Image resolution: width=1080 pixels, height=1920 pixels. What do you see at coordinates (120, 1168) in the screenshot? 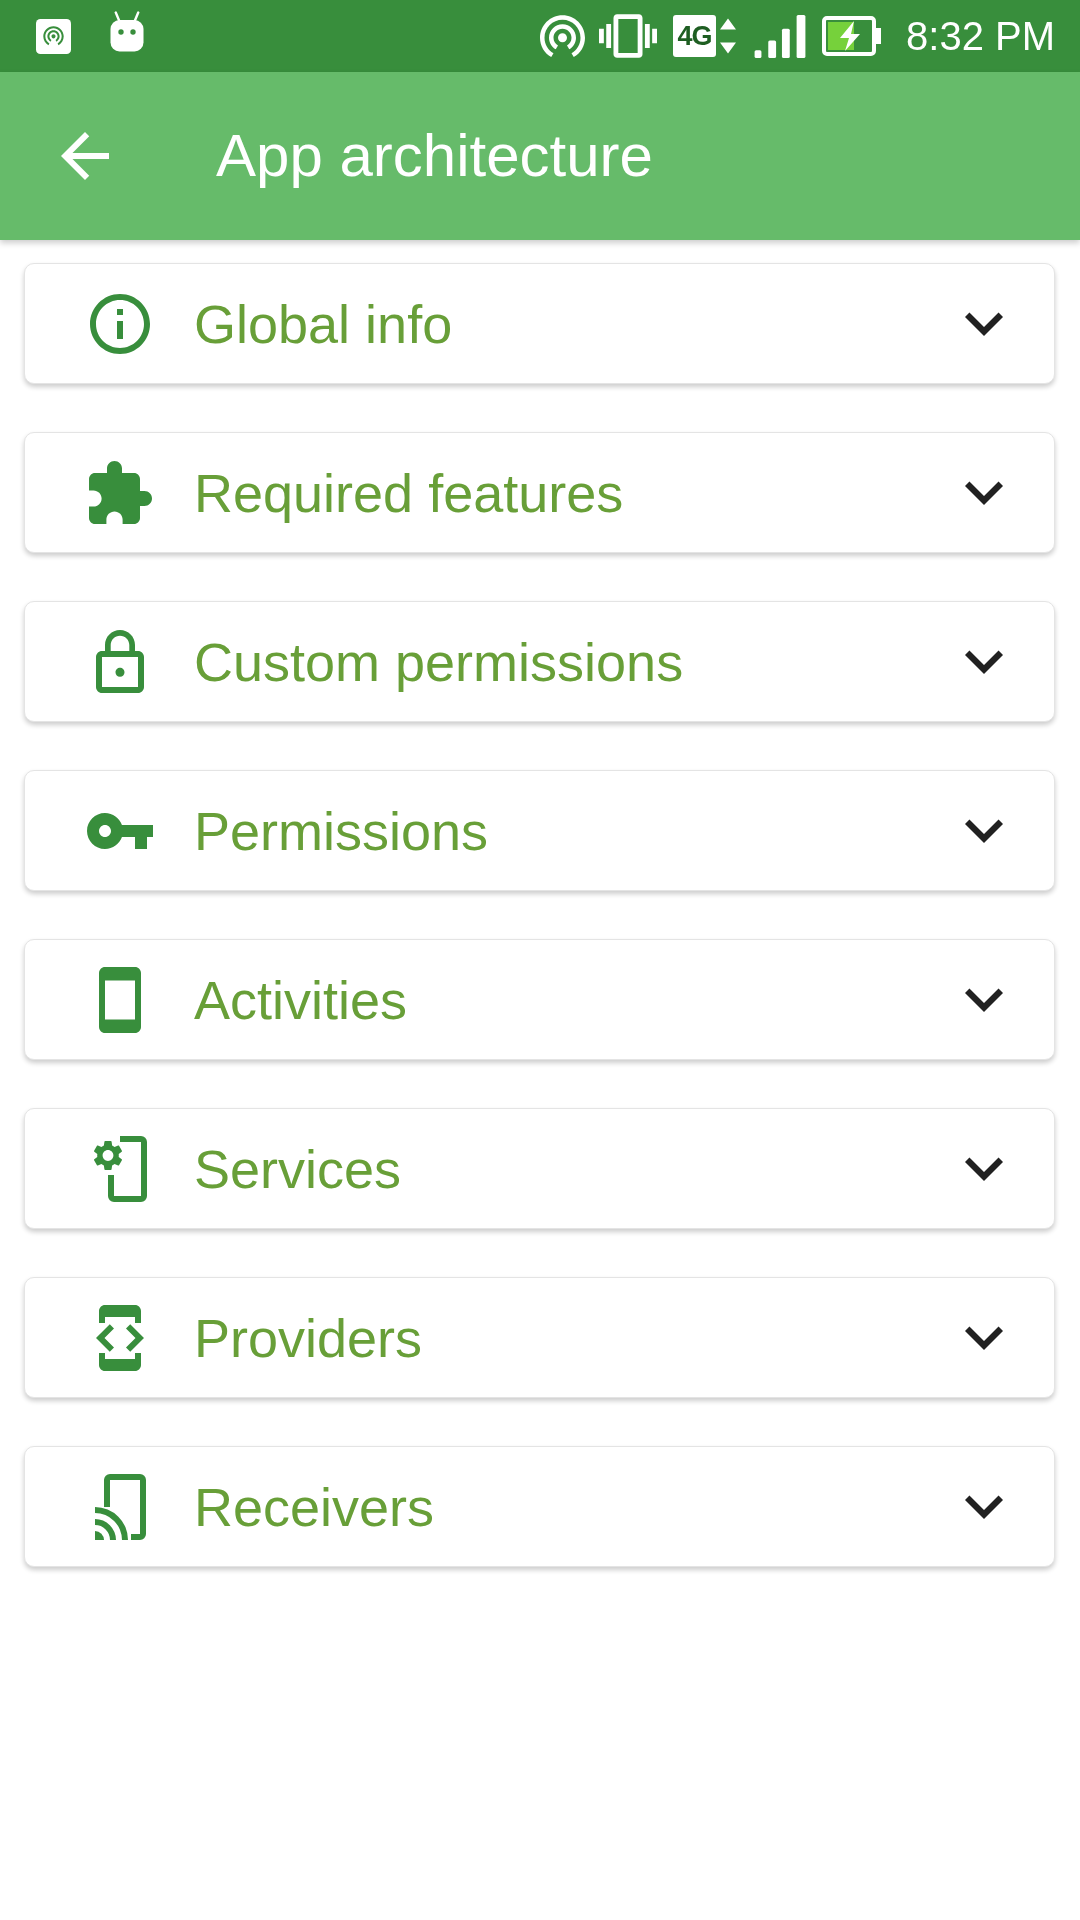
I see `phone-gear-icon` at bounding box center [120, 1168].